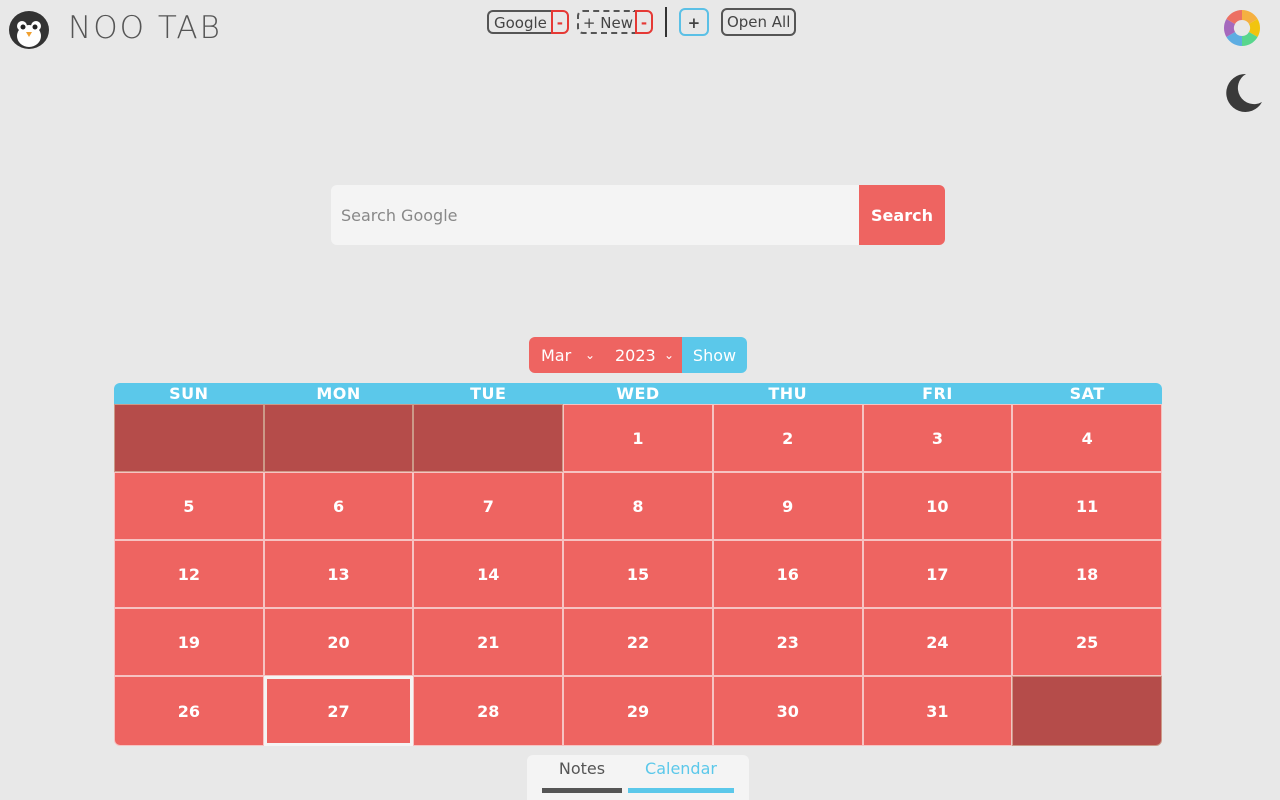 The width and height of the screenshot is (1280, 800). What do you see at coordinates (788, 393) in the screenshot?
I see `weekday-label: THU` at bounding box center [788, 393].